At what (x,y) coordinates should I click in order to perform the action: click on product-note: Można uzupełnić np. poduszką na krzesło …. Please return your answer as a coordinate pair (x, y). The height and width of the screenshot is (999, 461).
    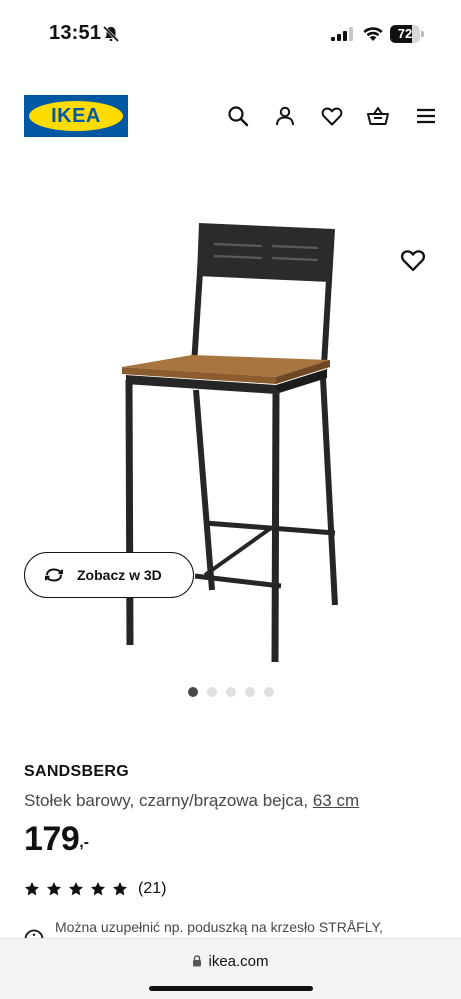
    Looking at the image, I should click on (242, 928).